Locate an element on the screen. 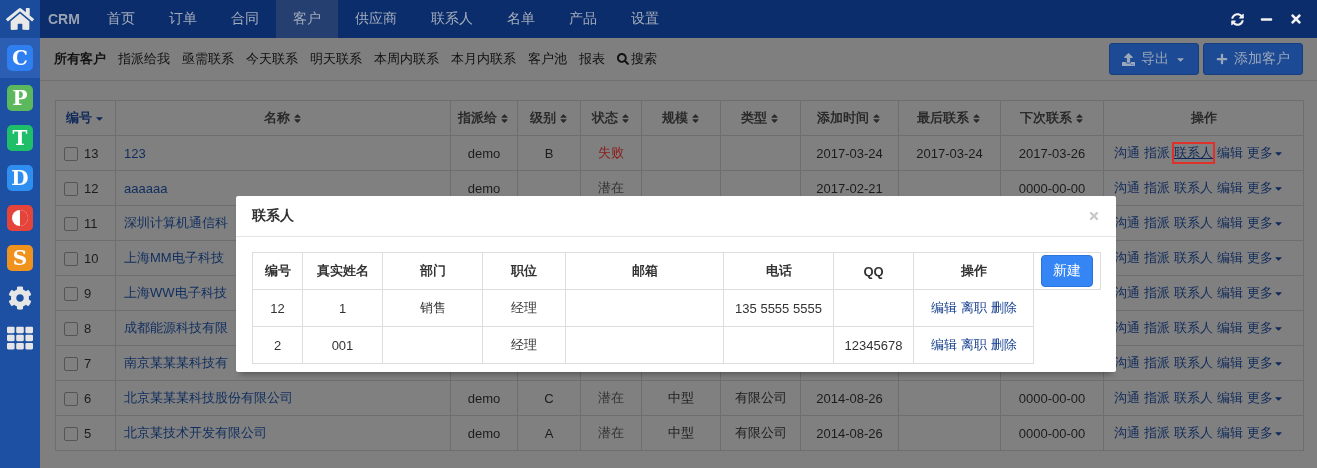 This screenshot has width=1317, height=468. nav-tab: 首页 is located at coordinates (120, 19).